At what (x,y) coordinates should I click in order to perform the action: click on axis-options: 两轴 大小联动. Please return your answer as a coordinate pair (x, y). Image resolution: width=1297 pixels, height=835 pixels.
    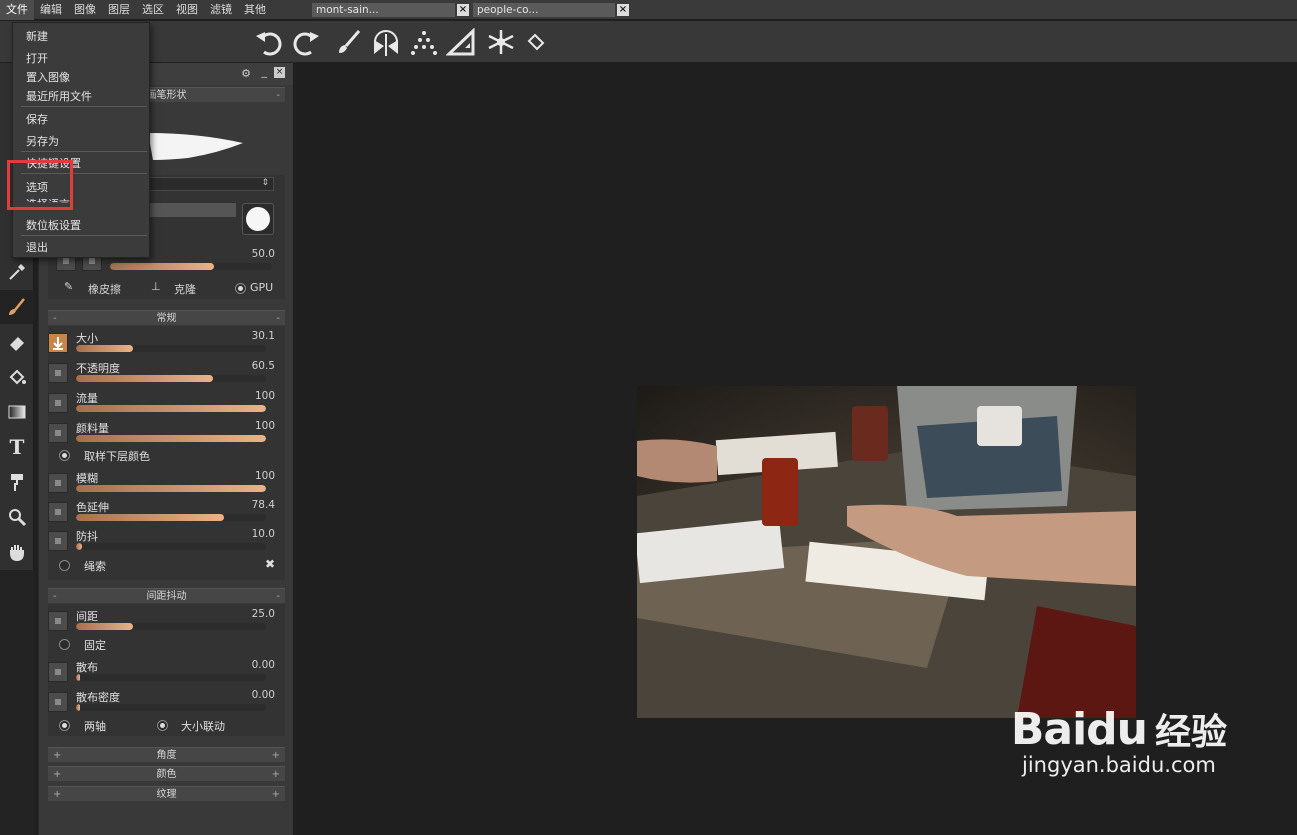
    Looking at the image, I should click on (166, 726).